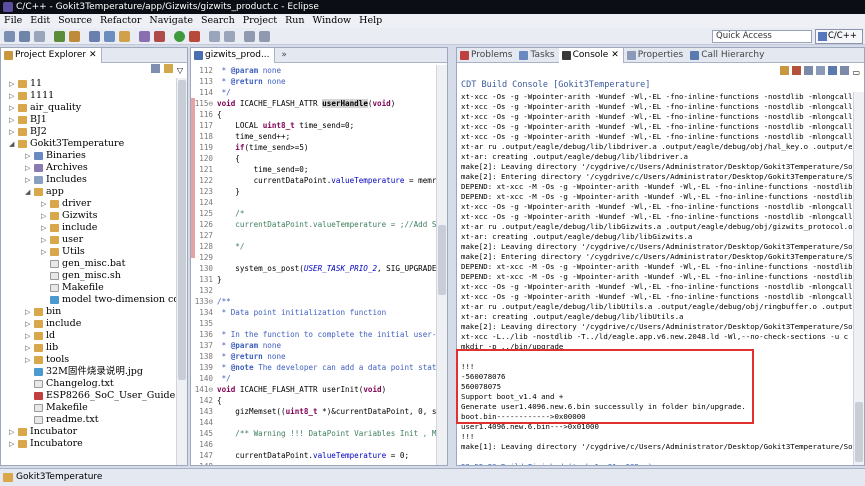  Describe the element at coordinates (59, 36) in the screenshot. I see `build-icon` at that location.